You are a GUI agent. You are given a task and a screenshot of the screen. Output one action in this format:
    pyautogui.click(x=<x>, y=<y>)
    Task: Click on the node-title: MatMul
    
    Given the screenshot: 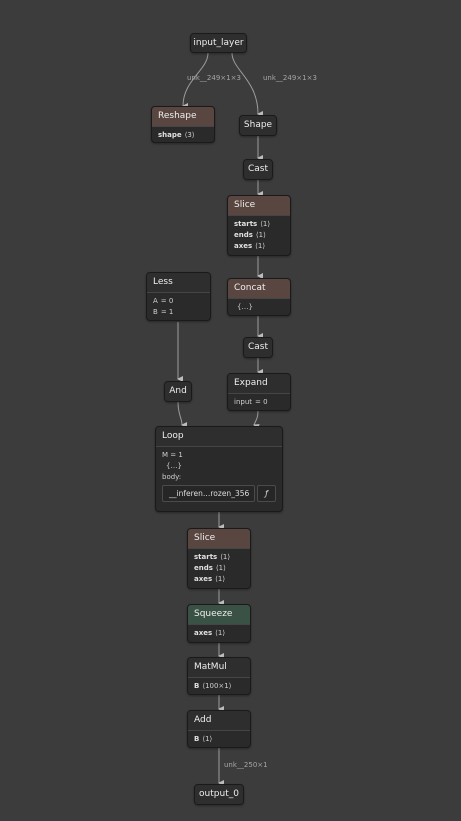 What is the action you would take?
    pyautogui.click(x=219, y=667)
    